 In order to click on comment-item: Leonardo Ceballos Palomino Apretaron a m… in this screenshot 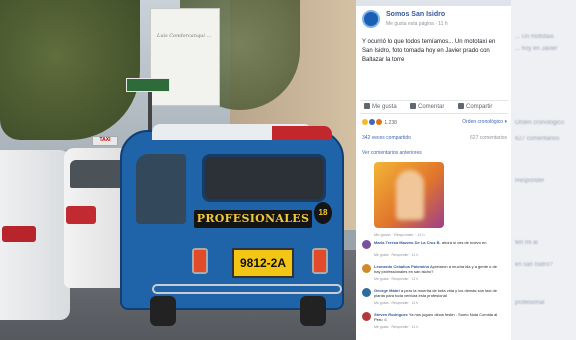, I will do `click(434, 275)`.